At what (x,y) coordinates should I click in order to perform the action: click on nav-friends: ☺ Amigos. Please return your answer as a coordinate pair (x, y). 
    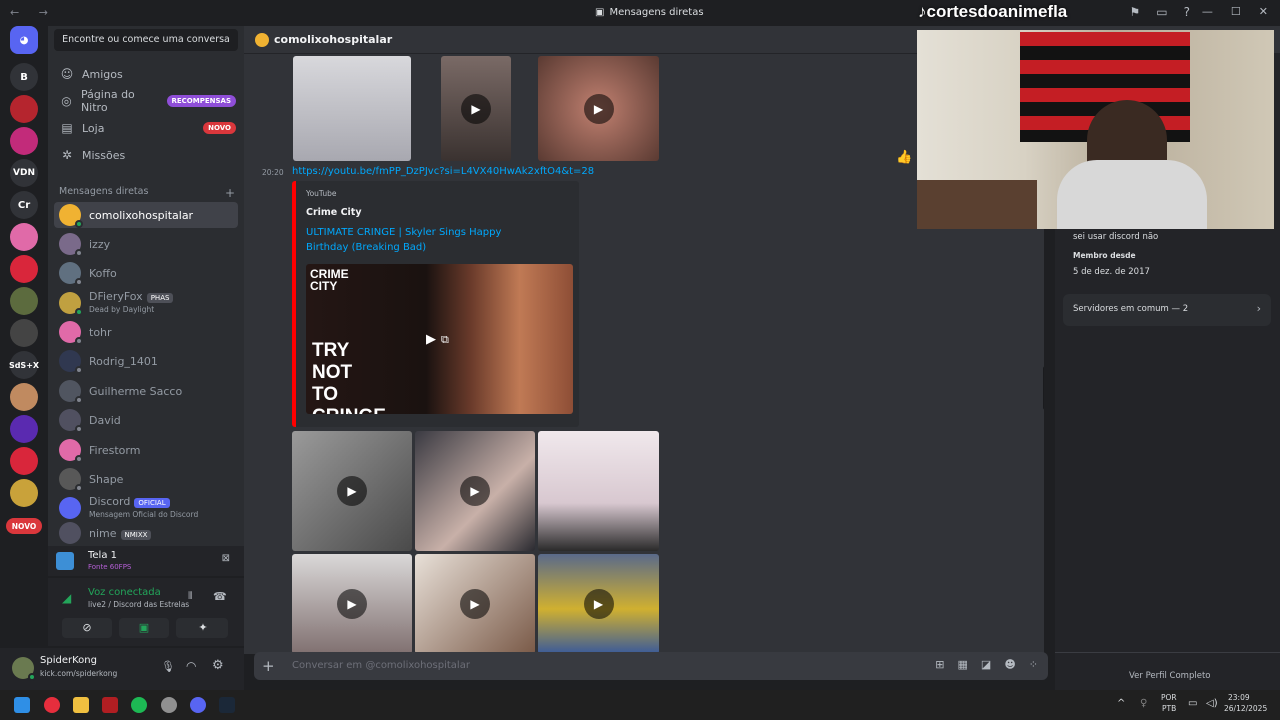
    Looking at the image, I should click on (148, 74).